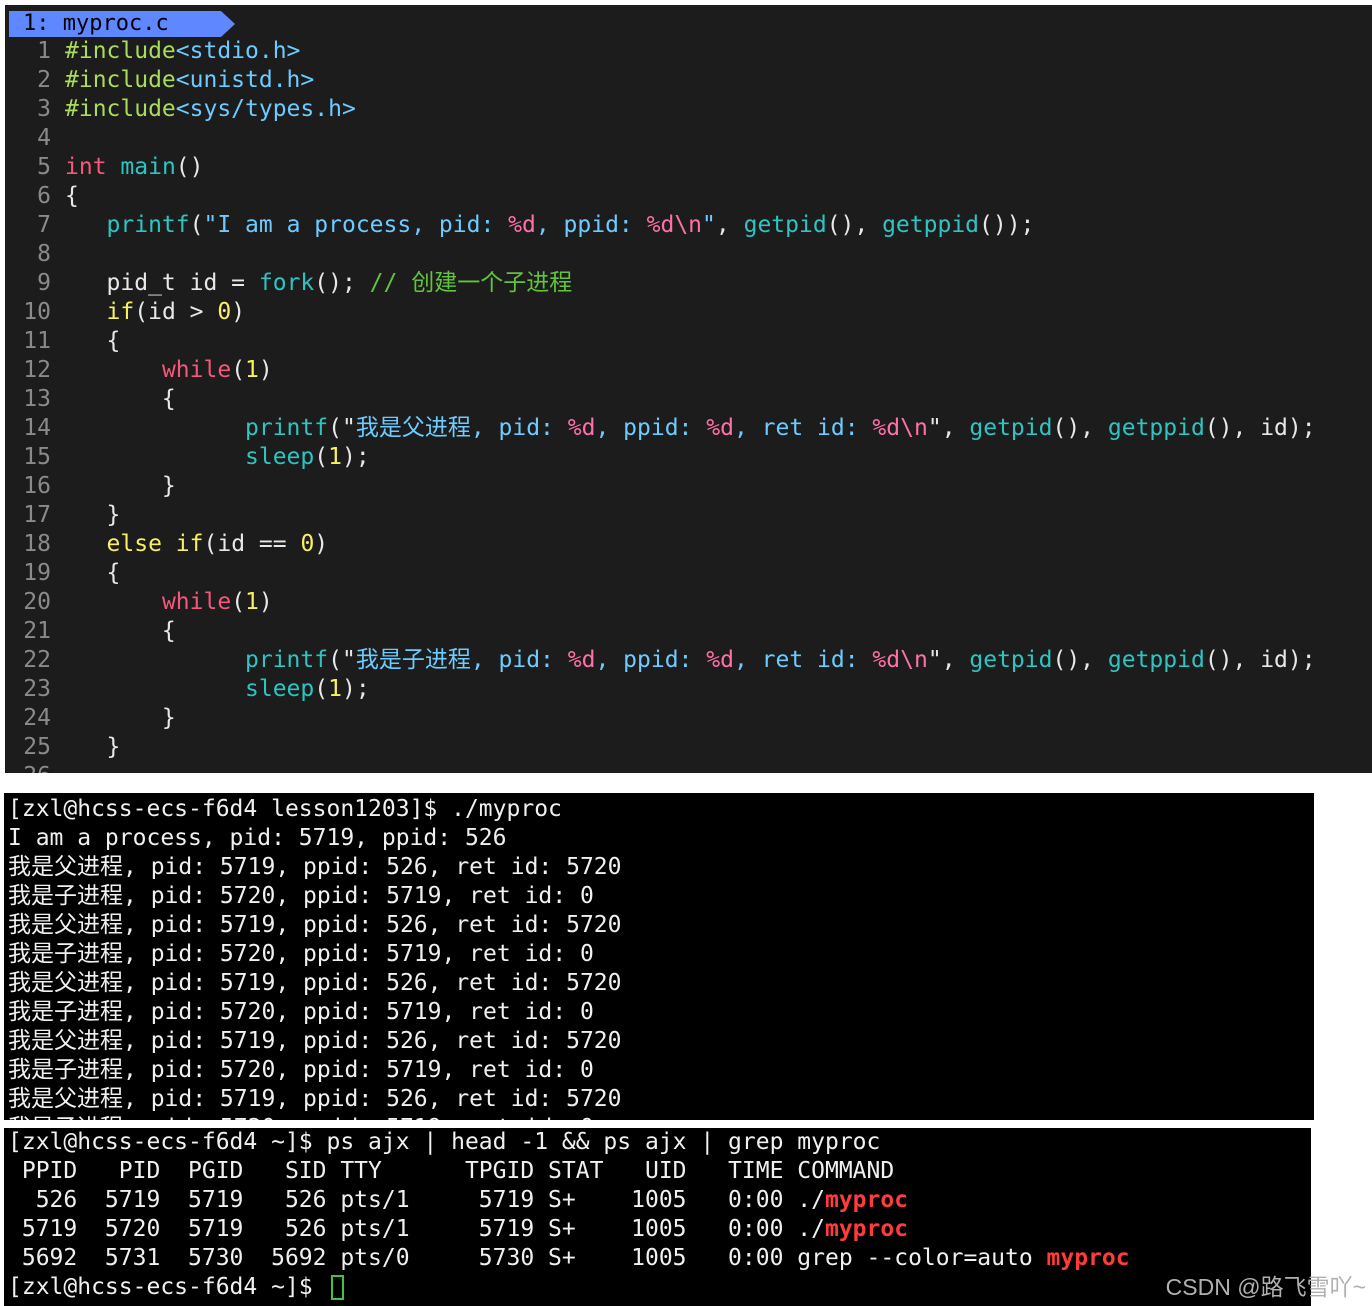 This screenshot has height=1306, width=1372. I want to click on code-token: <stdio.h>, so click(238, 51).